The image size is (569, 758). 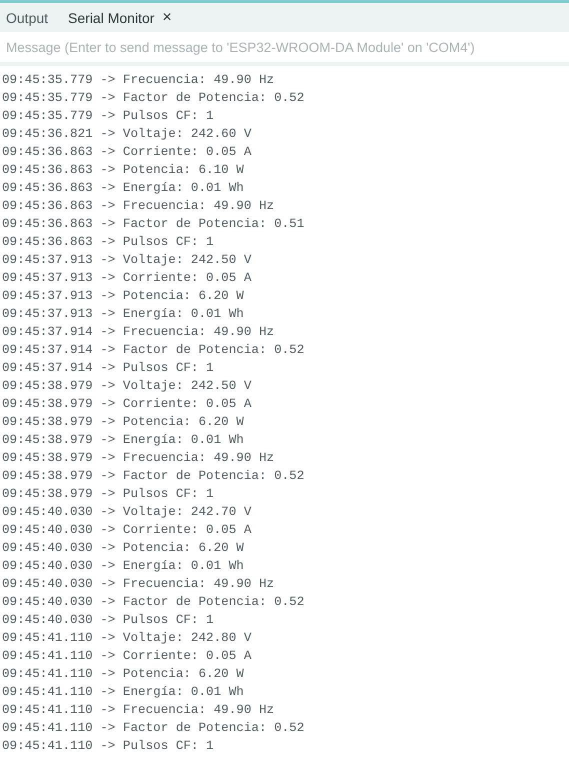 I want to click on message-field: Message (Enter to send message to 'ESP32-WROOM-DA Module' on 'COM4'), so click(x=284, y=47).